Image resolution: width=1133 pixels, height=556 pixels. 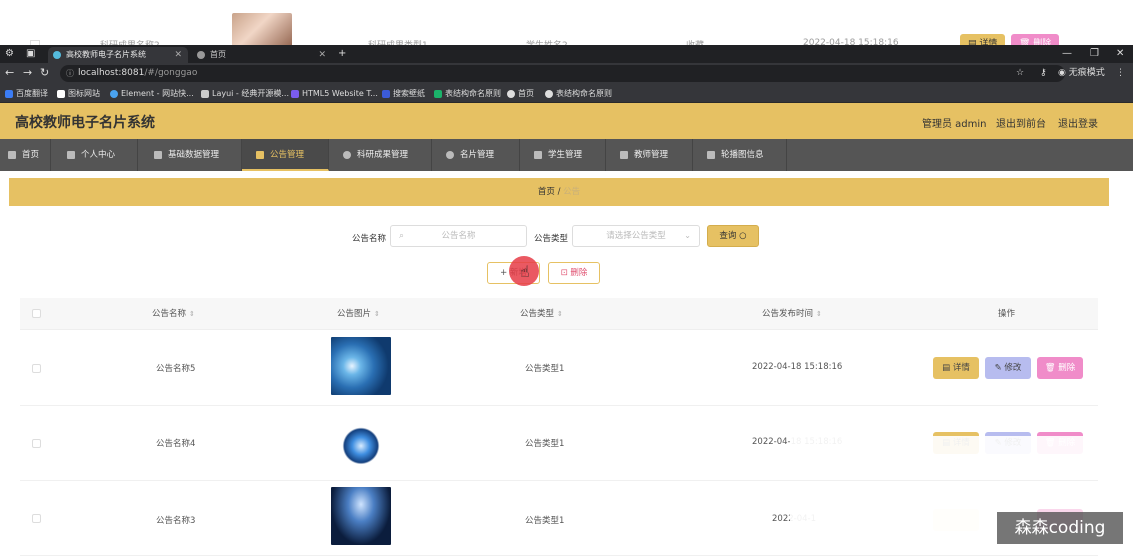 What do you see at coordinates (1094, 54) in the screenshot?
I see `maximize-icon: ❐` at bounding box center [1094, 54].